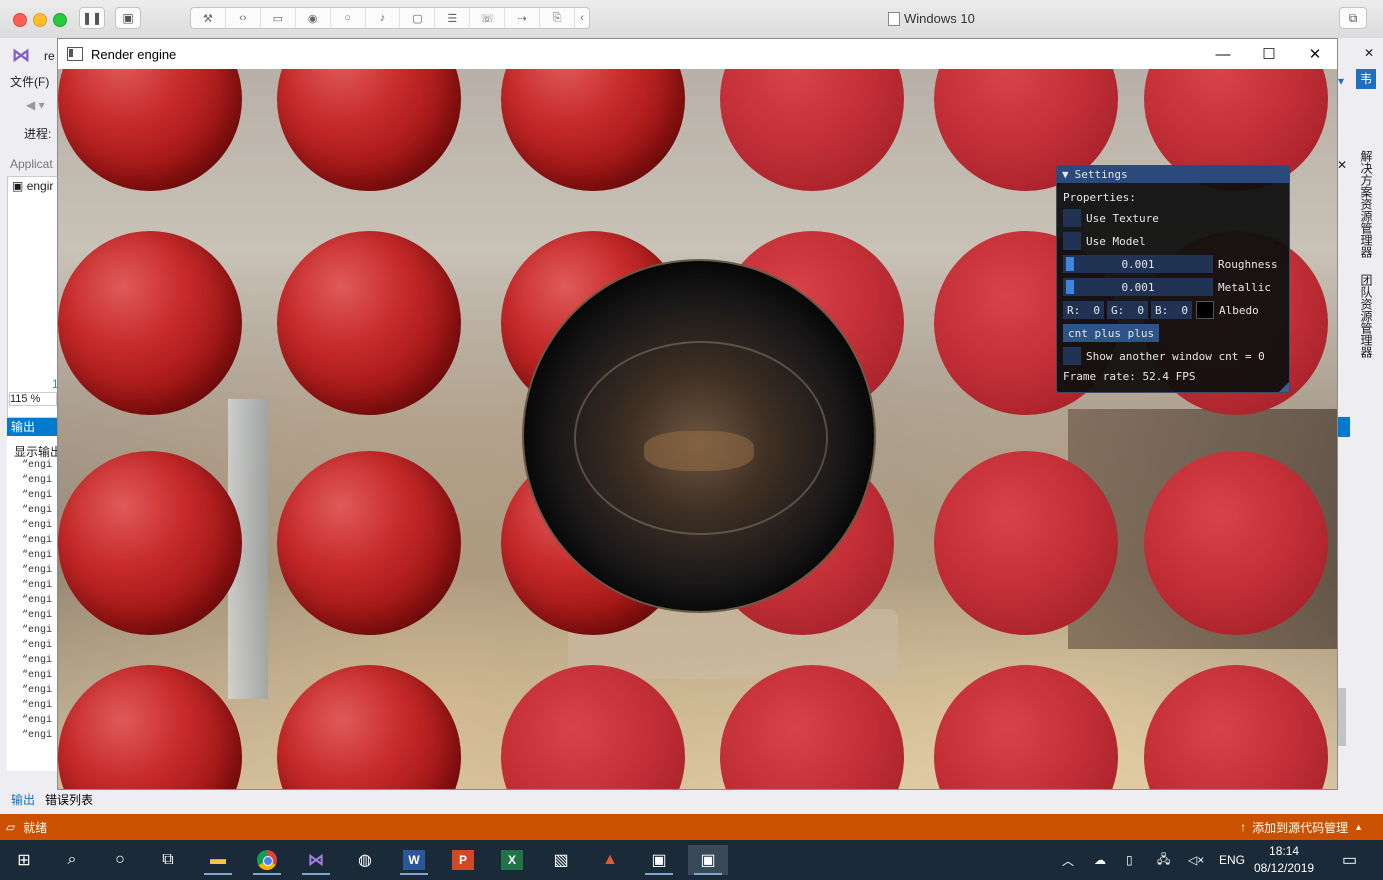 The height and width of the screenshot is (880, 1383). I want to click on drive-icon: ▭, so click(278, 18).